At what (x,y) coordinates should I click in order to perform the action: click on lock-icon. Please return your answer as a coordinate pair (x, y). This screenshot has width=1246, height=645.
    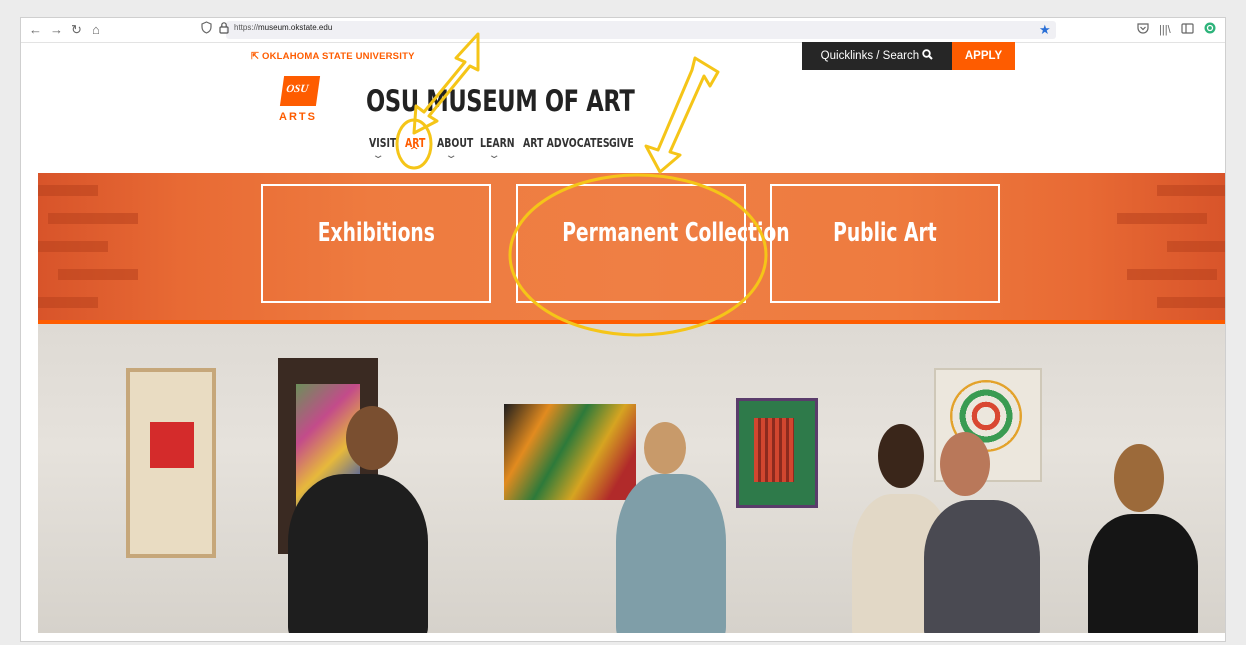
    Looking at the image, I should click on (224, 30).